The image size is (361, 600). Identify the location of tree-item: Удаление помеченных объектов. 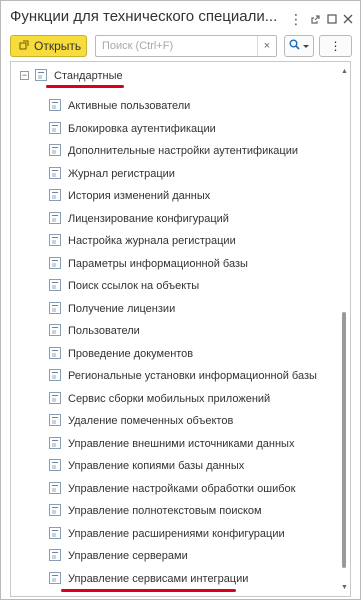
(173, 422).